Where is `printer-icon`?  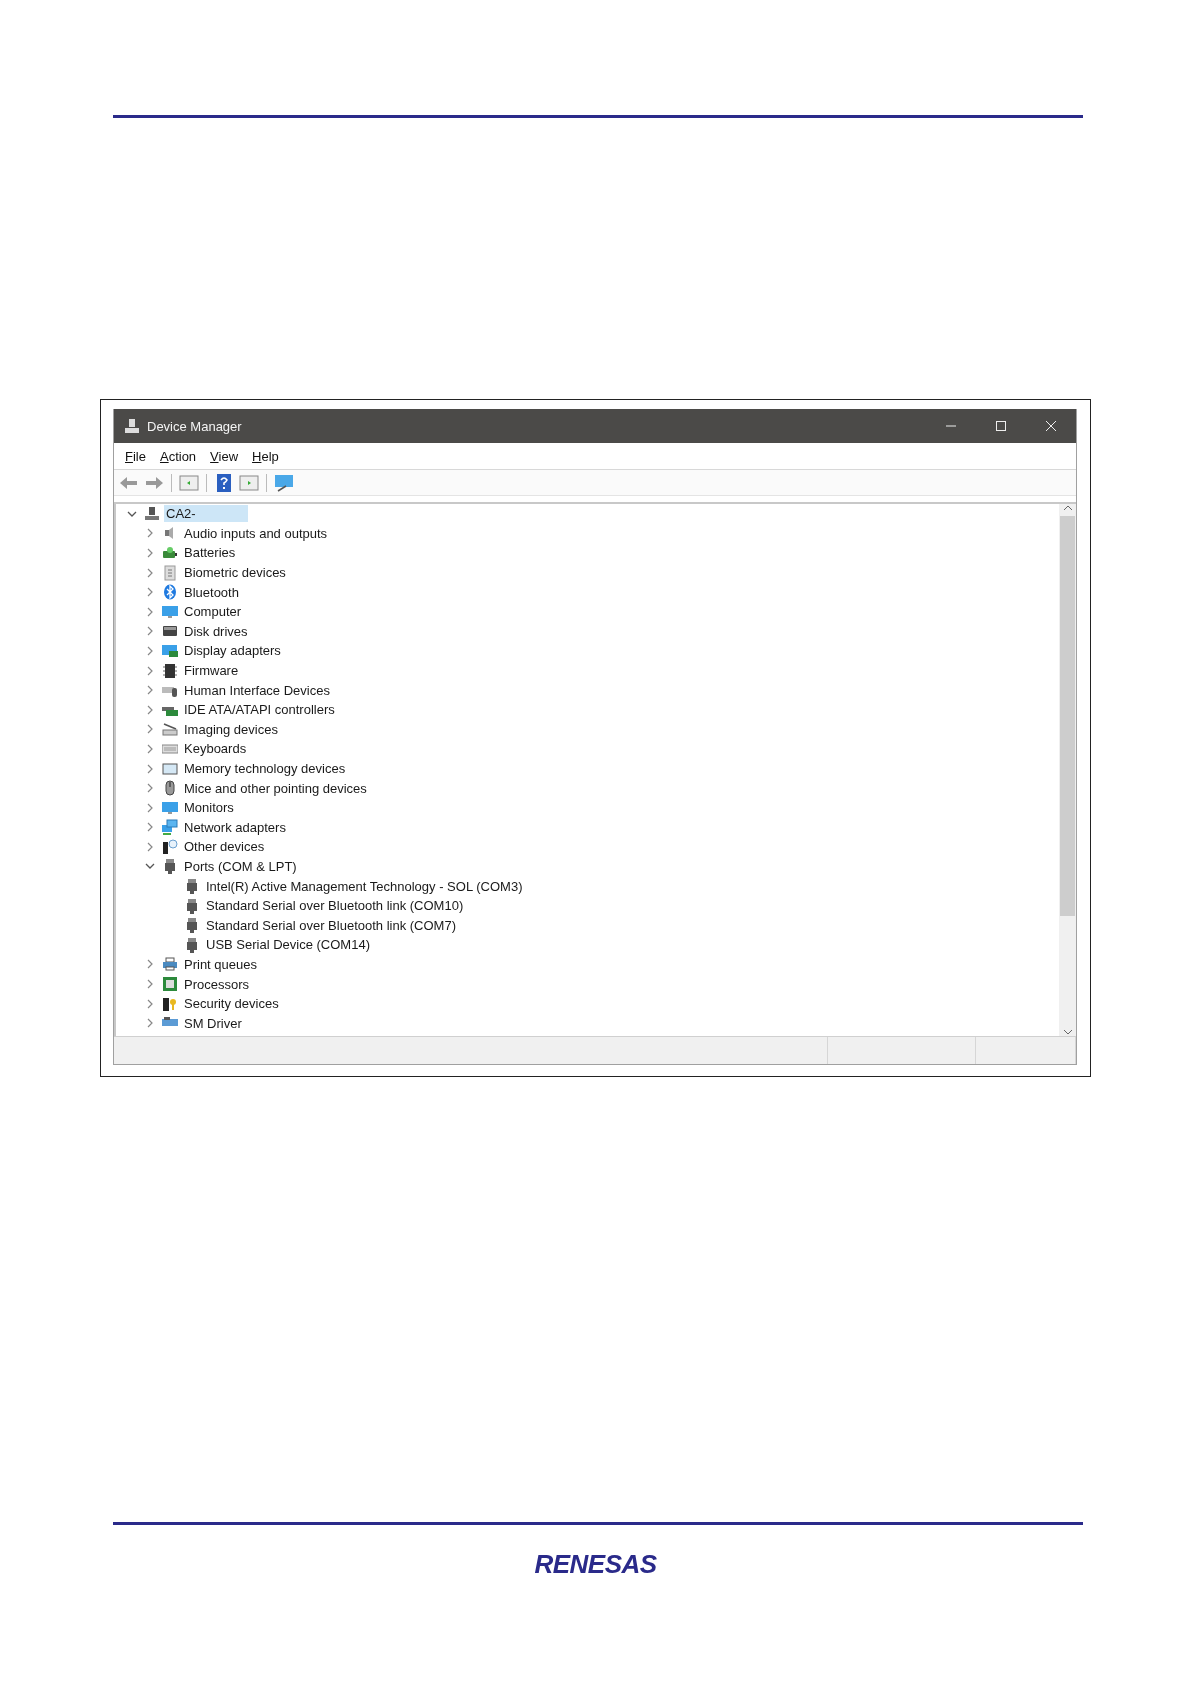
printer-icon is located at coordinates (170, 964).